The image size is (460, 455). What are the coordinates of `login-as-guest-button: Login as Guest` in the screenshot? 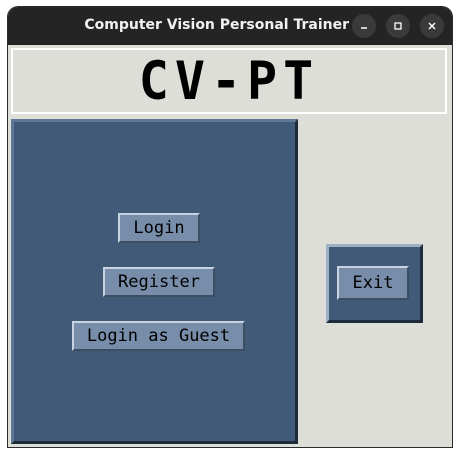 It's located at (158, 336).